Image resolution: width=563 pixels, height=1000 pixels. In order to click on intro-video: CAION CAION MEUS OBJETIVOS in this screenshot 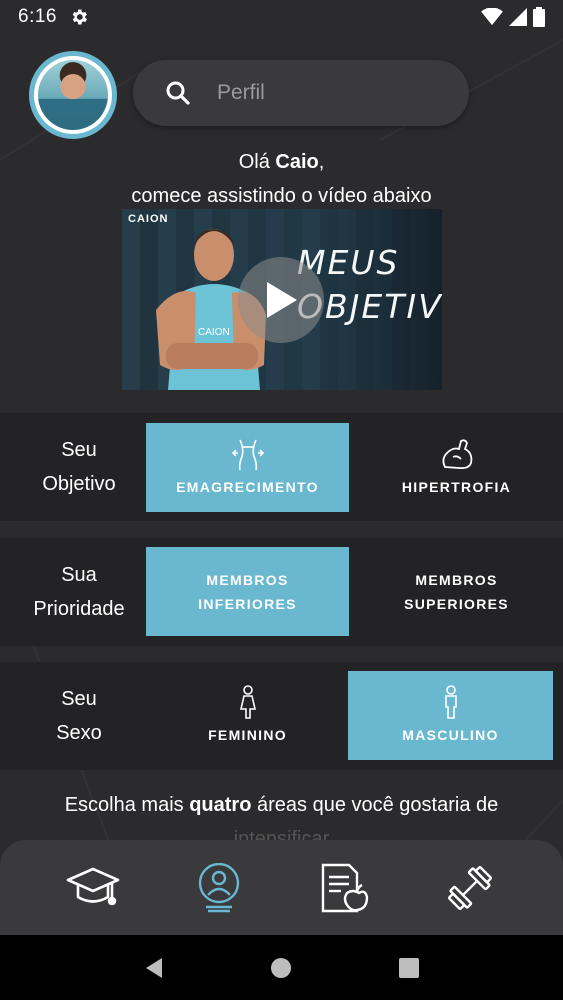, I will do `click(282, 299)`.